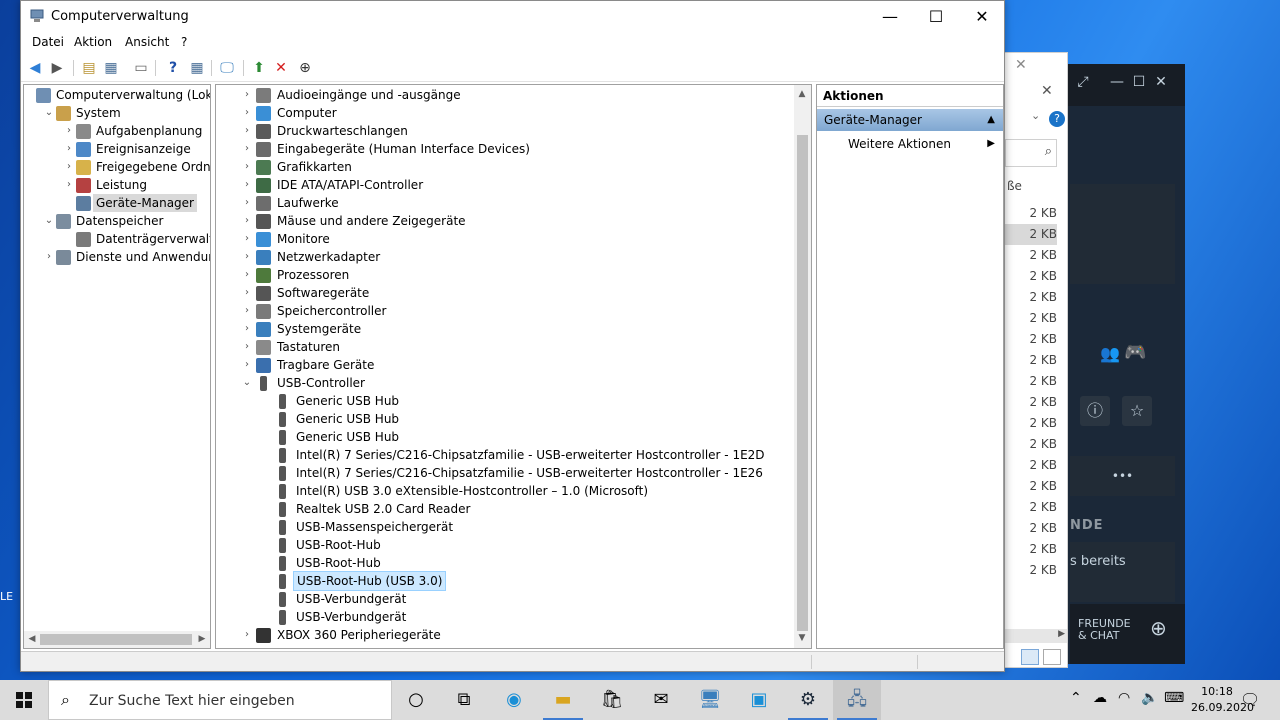  I want to click on tree-item: Geräte-Manager, so click(117, 203).